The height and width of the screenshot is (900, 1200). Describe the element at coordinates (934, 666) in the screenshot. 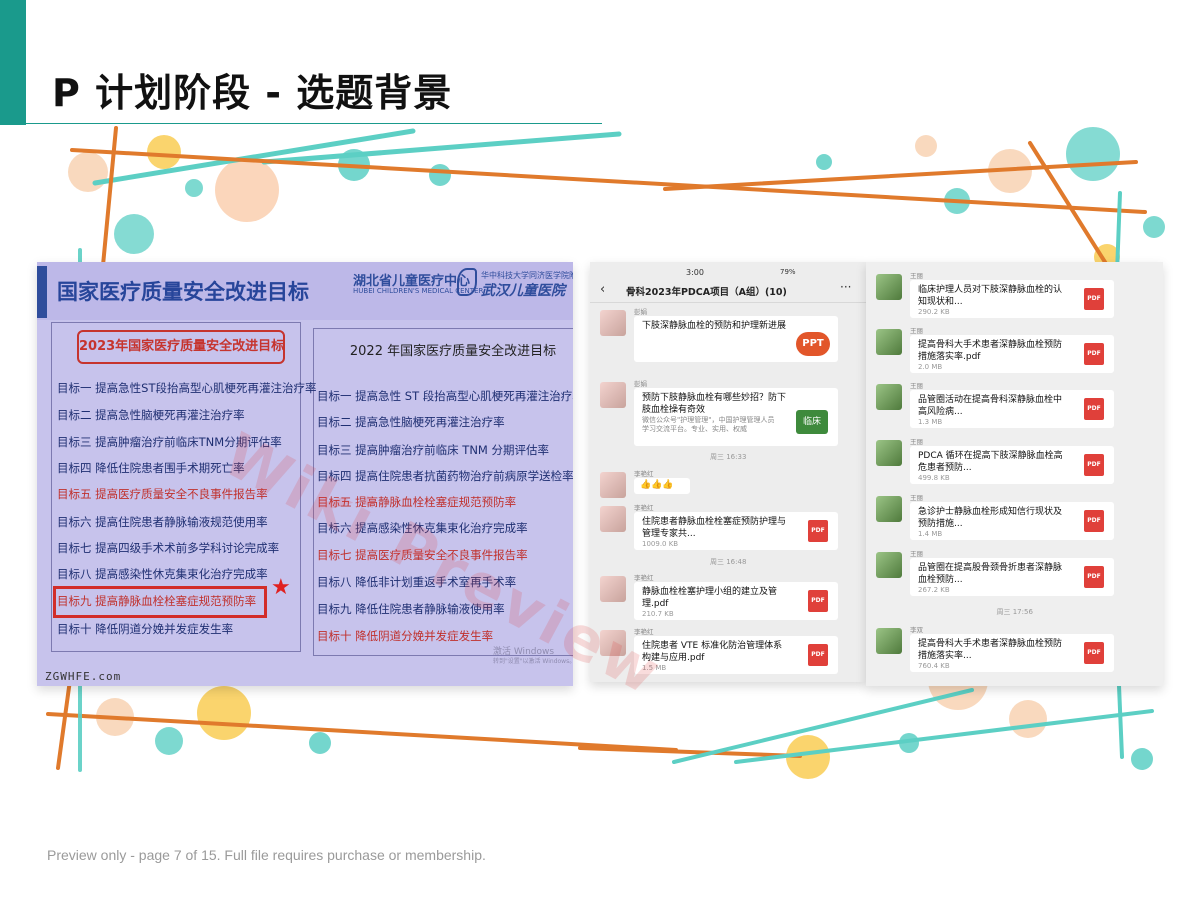

I see `file-size: 760.4 KB` at that location.